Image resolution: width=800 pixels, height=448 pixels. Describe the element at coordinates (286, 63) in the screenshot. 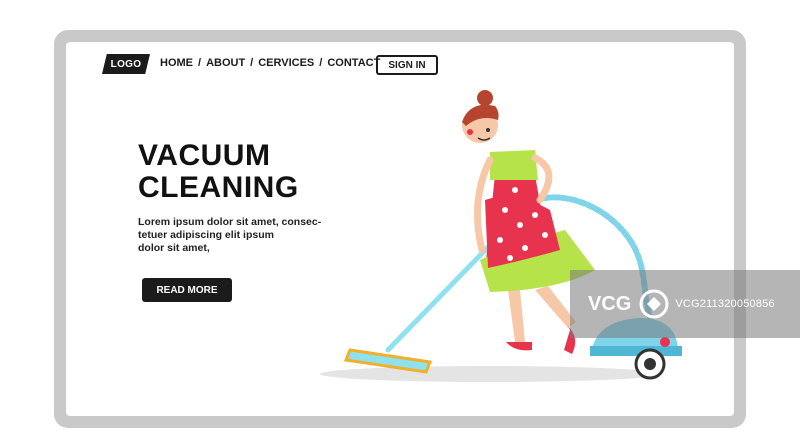

I see `nav-item-services: CERVICES` at that location.